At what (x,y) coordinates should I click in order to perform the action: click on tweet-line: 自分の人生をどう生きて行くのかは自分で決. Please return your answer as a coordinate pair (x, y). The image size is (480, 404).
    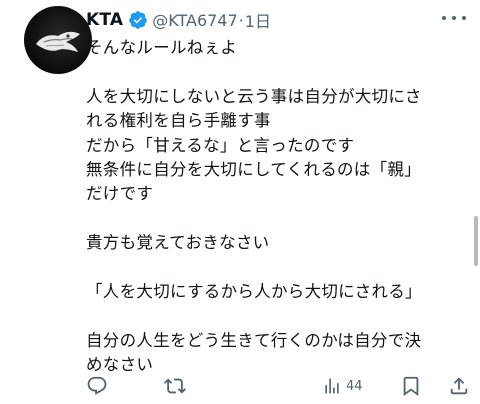
    Looking at the image, I should click on (254, 340).